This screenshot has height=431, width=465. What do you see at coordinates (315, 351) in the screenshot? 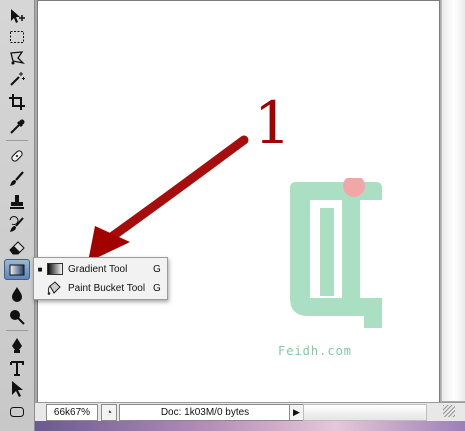
I see `watermark-text: Feidh.com` at bounding box center [315, 351].